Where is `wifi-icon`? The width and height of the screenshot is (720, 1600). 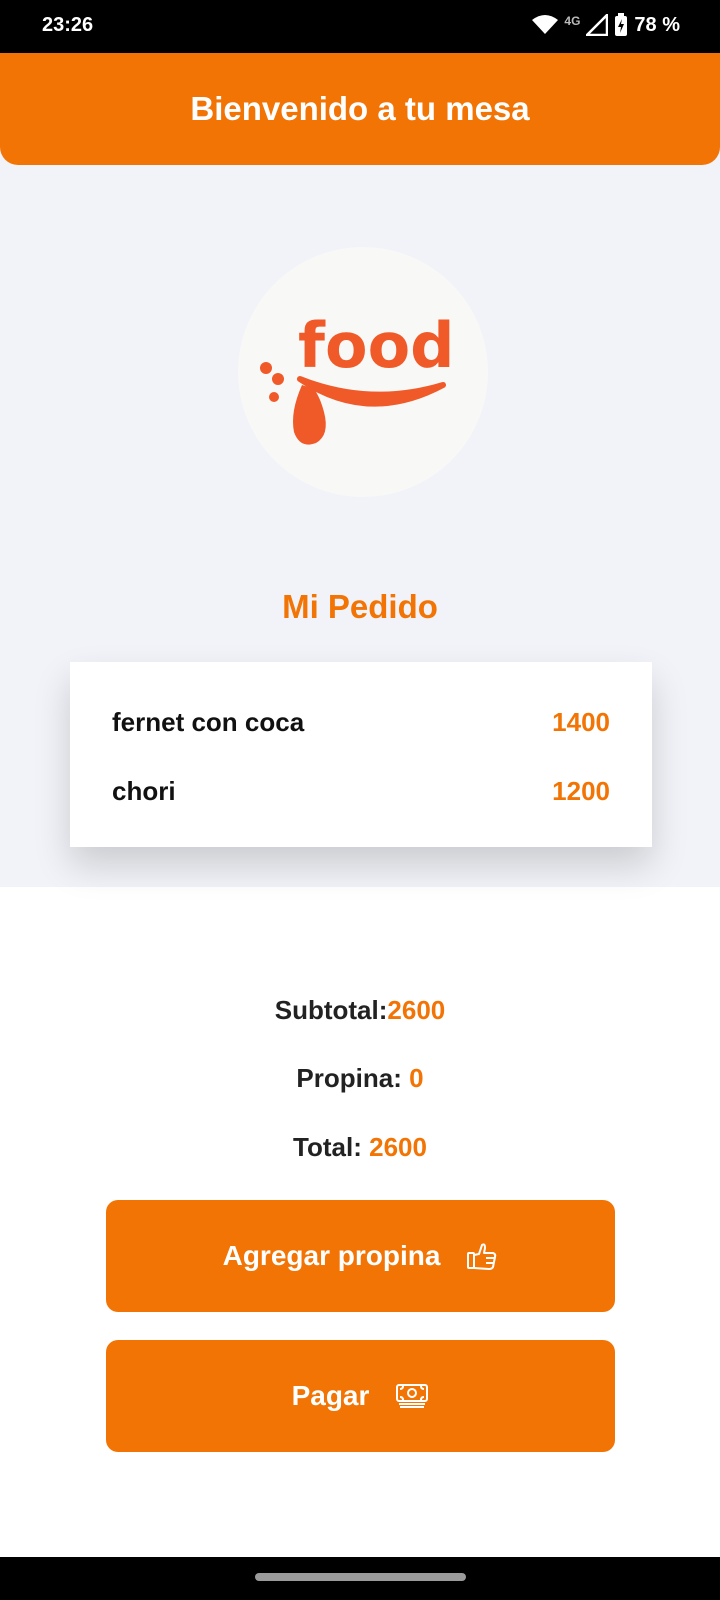 wifi-icon is located at coordinates (545, 25).